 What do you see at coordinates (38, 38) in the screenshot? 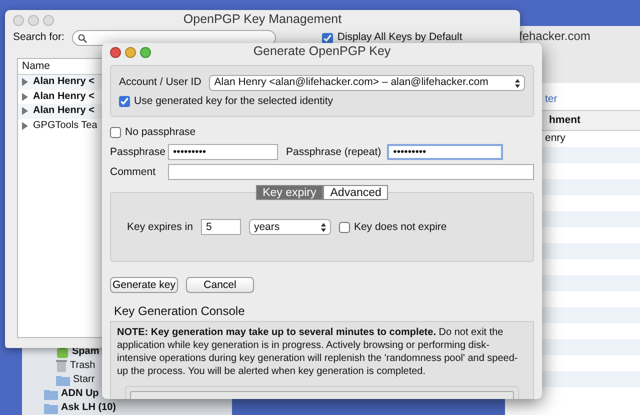
I see `search-label: Search for:` at bounding box center [38, 38].